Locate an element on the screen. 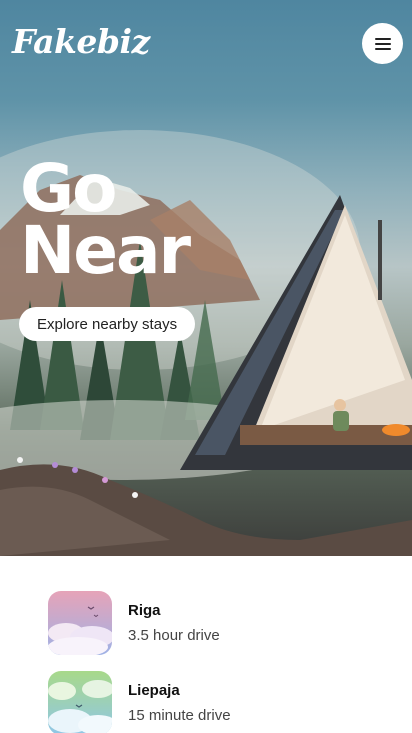 The height and width of the screenshot is (733, 412). brand-logo: Fakebiz is located at coordinates (81, 41).